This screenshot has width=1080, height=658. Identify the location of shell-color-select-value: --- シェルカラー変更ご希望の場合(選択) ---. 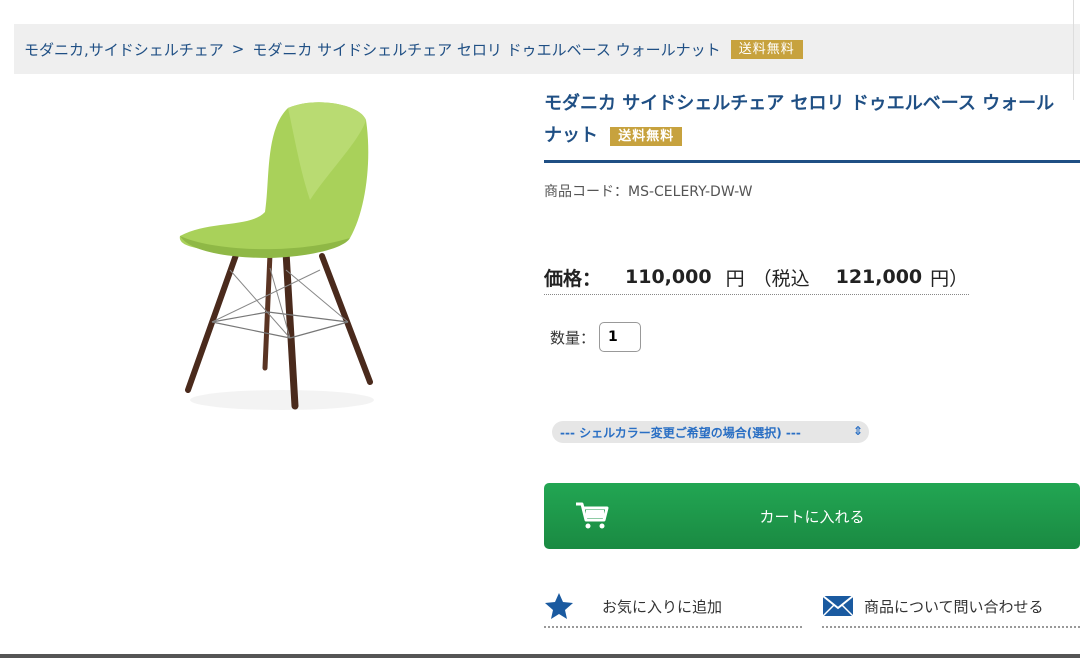
(680, 432).